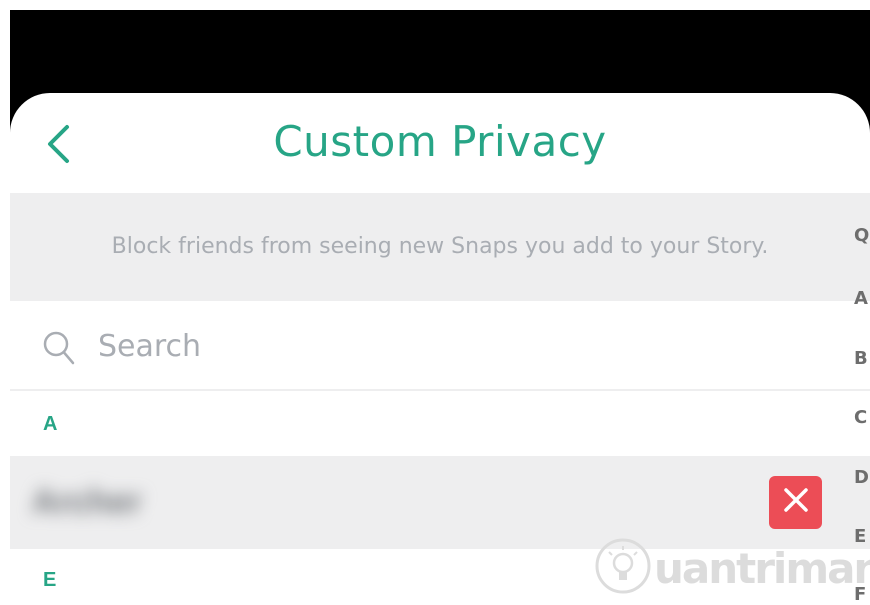 This screenshot has width=870, height=605. I want to click on index-letter: D, so click(861, 477).